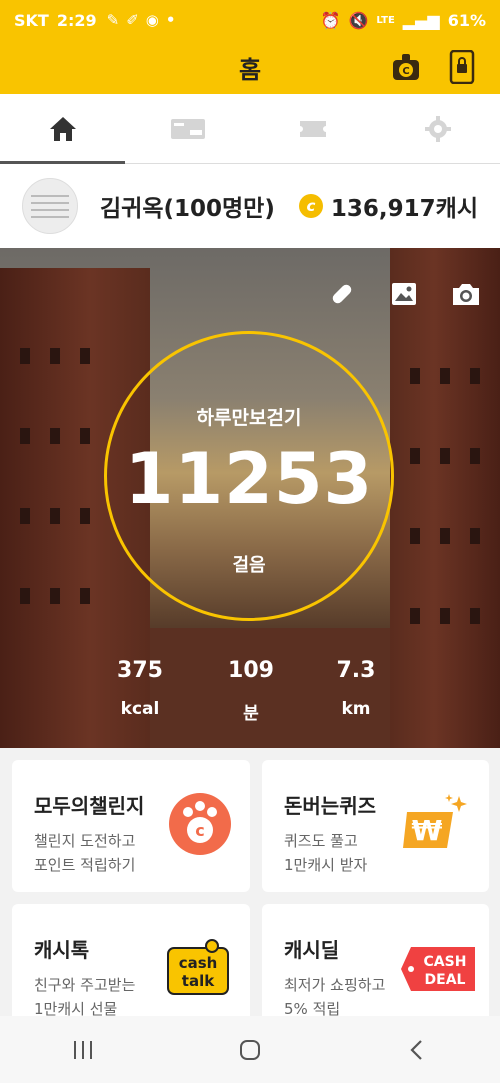  What do you see at coordinates (131, 826) in the screenshot?
I see `challenge-card: 모두의챌린지 챌린지 도전하고 포인트 적립하기 c` at bounding box center [131, 826].